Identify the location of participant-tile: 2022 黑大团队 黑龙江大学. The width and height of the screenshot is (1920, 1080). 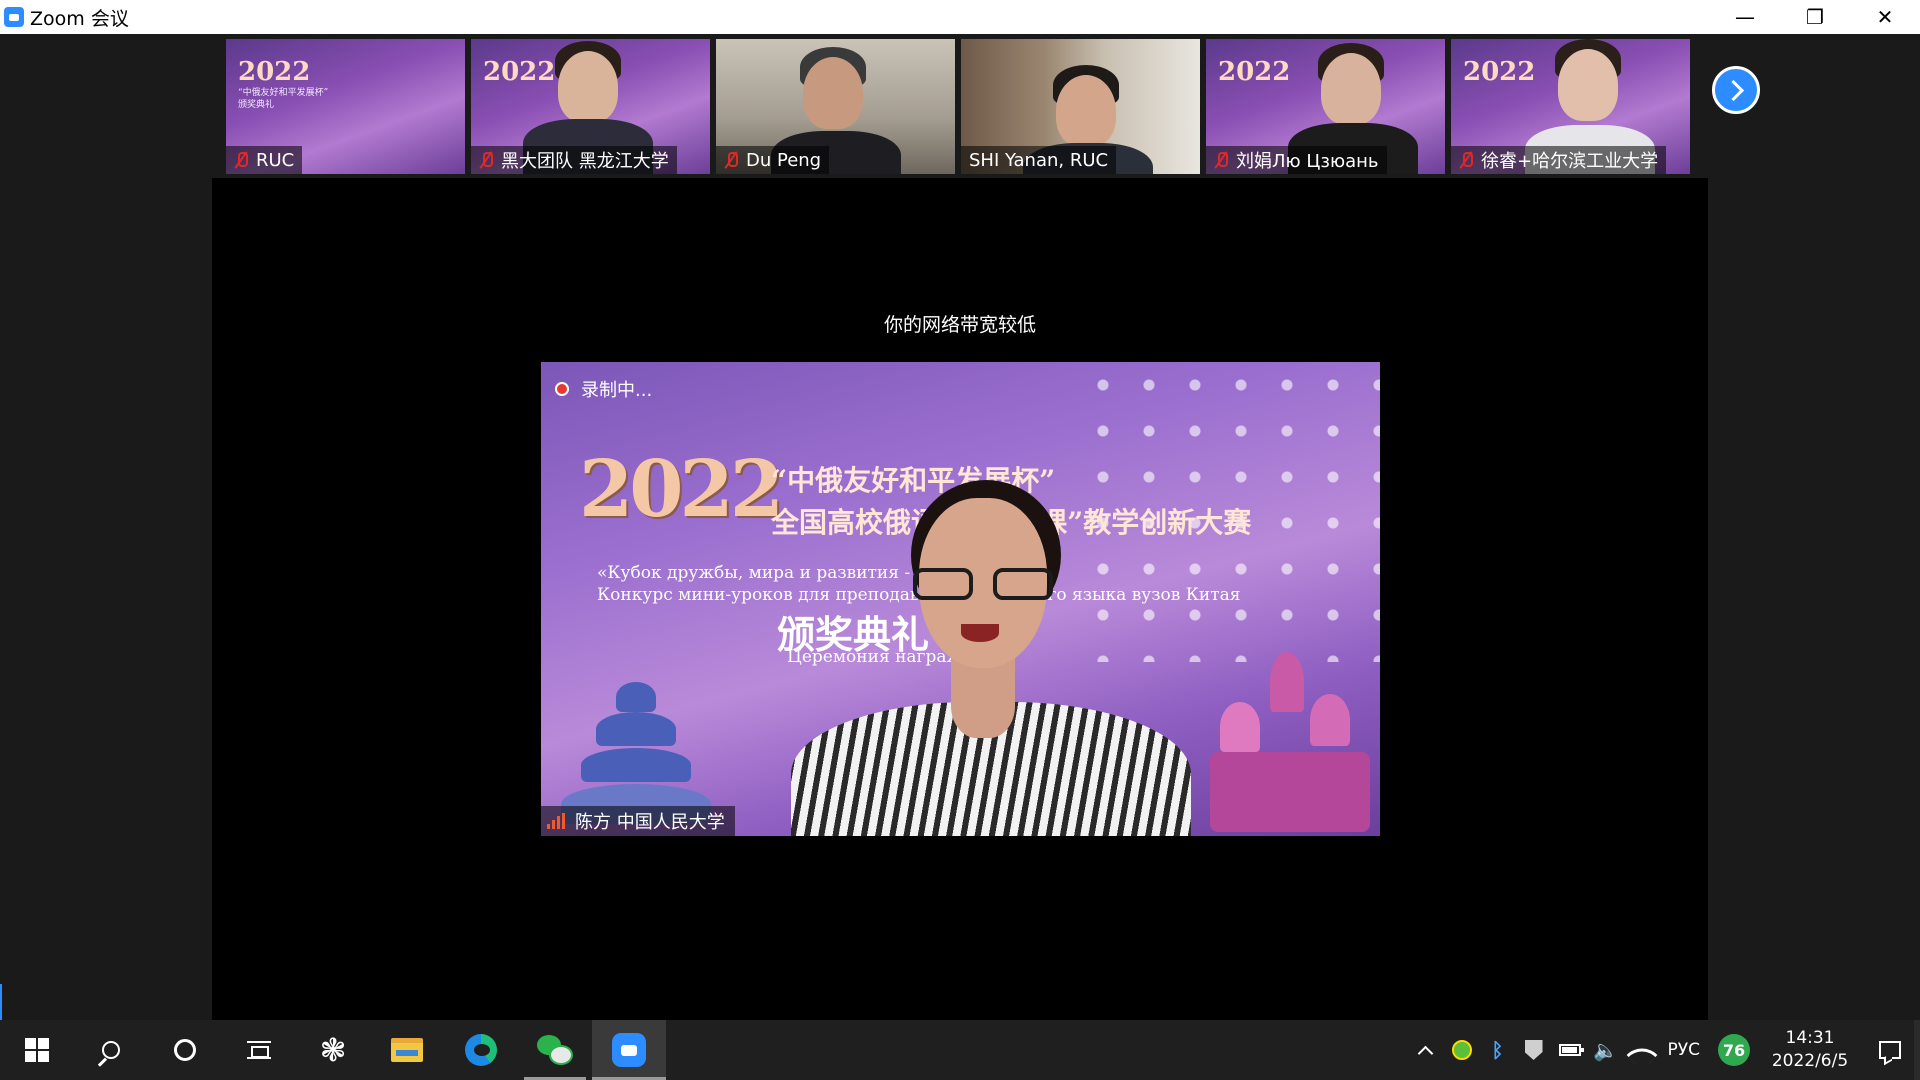
(590, 106).